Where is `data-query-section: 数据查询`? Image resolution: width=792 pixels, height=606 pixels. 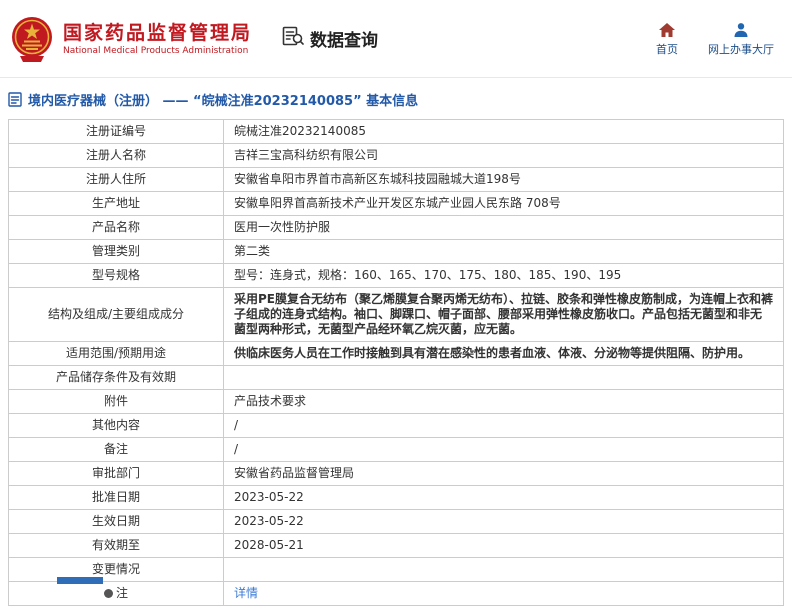 data-query-section: 数据查询 is located at coordinates (330, 38).